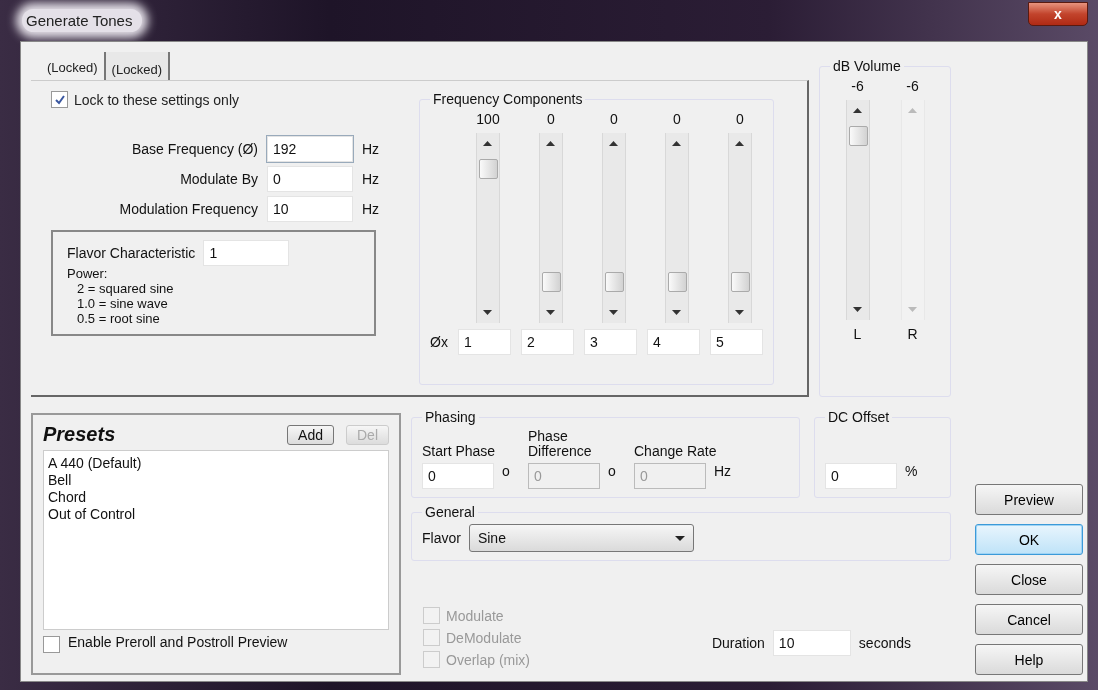 The image size is (1098, 690). Describe the element at coordinates (156, 99) in the screenshot. I see `checkbox-label: Lock to these settings only` at that location.